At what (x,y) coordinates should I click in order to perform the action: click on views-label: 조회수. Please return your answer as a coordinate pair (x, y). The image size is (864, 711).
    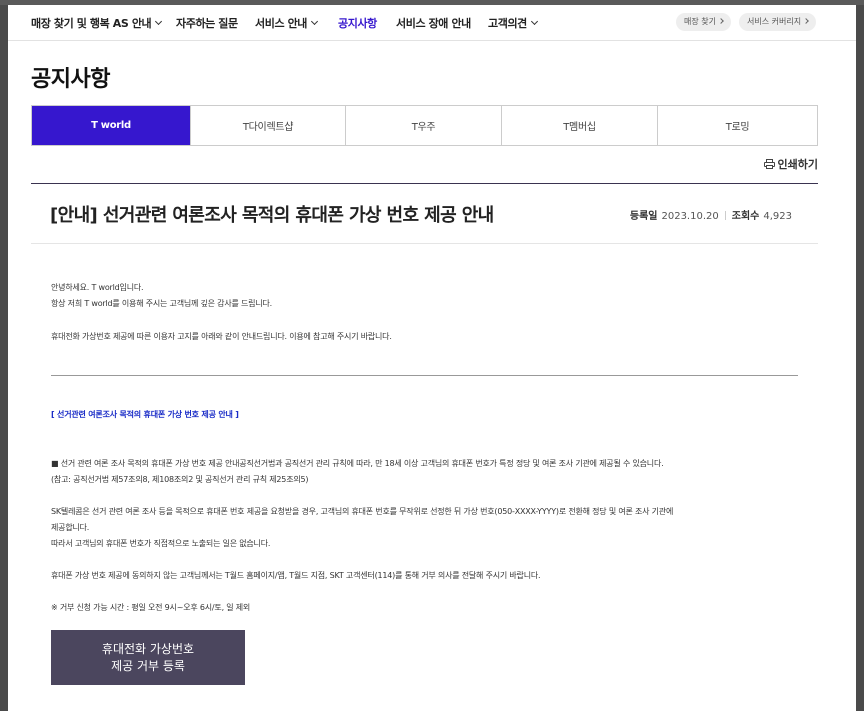
    Looking at the image, I should click on (745, 216).